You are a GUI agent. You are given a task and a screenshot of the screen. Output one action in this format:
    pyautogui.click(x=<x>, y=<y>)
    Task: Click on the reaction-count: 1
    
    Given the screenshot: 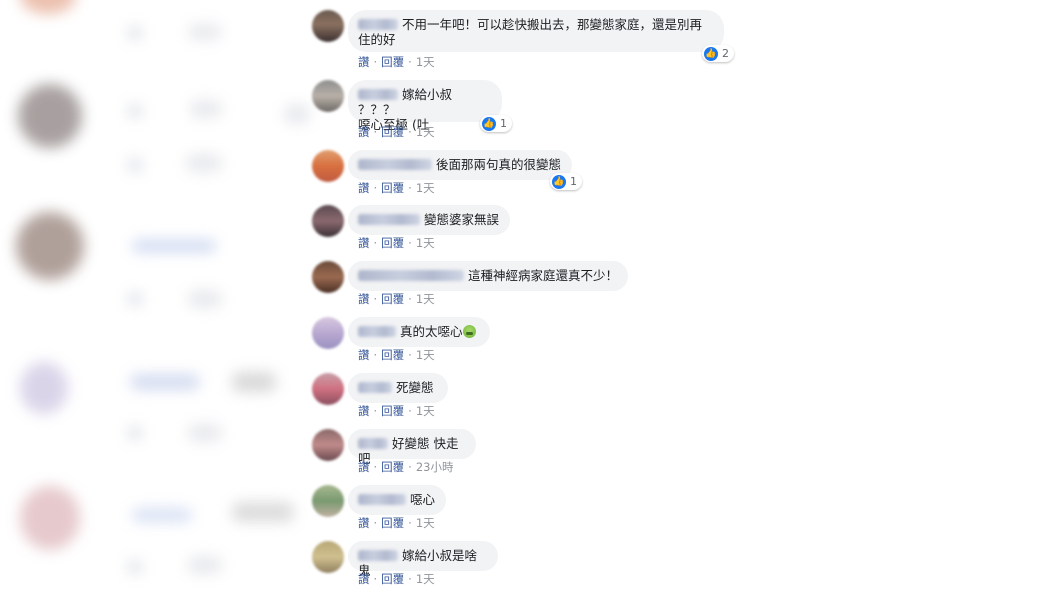 What is the action you would take?
    pyautogui.click(x=503, y=123)
    